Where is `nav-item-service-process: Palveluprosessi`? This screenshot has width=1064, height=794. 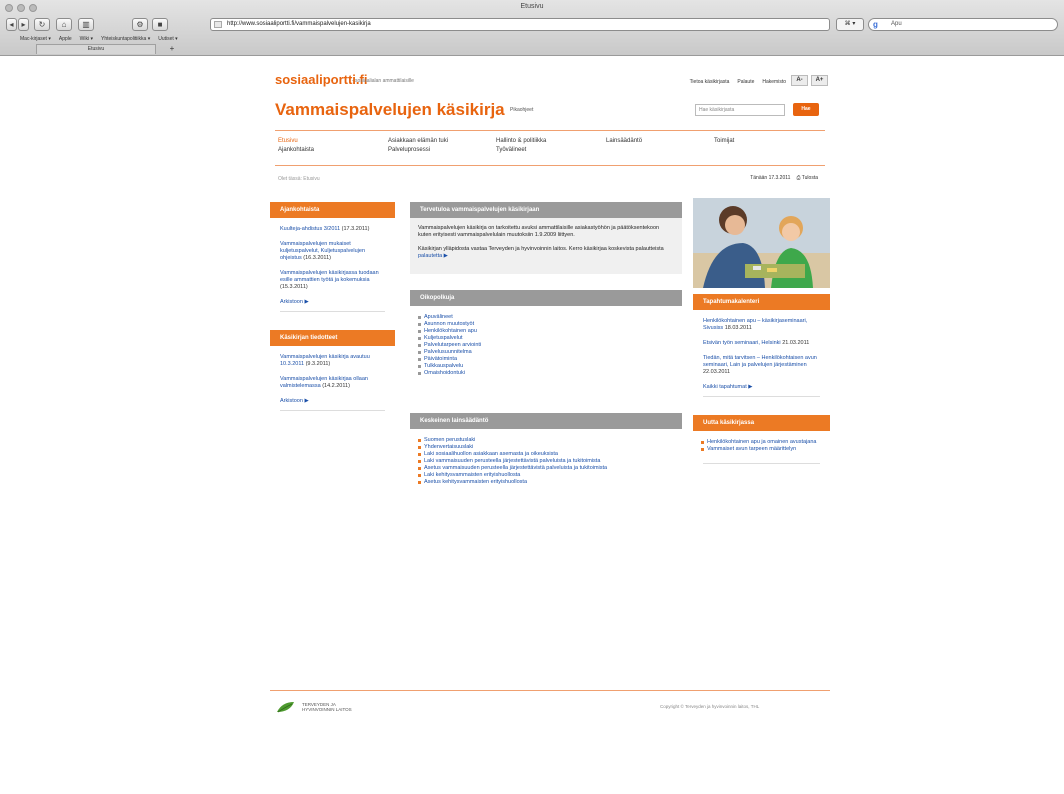
nav-item-service-process: Palveluprosessi is located at coordinates (409, 150).